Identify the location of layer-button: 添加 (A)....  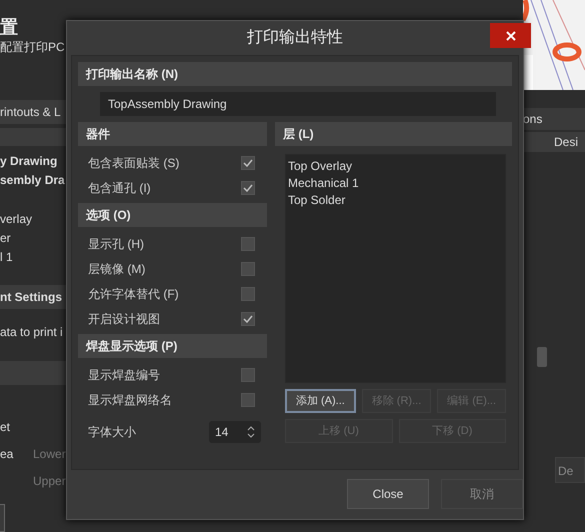
(320, 401).